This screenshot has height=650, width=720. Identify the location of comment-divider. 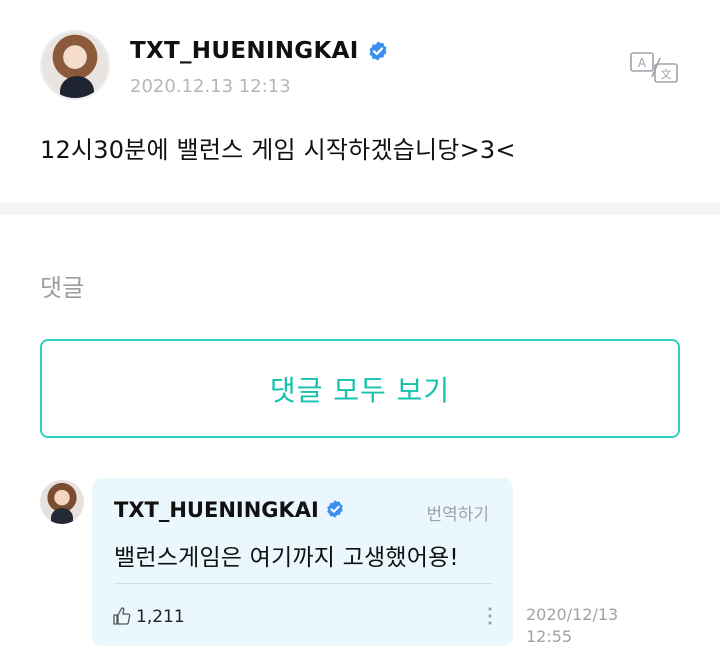
(303, 583).